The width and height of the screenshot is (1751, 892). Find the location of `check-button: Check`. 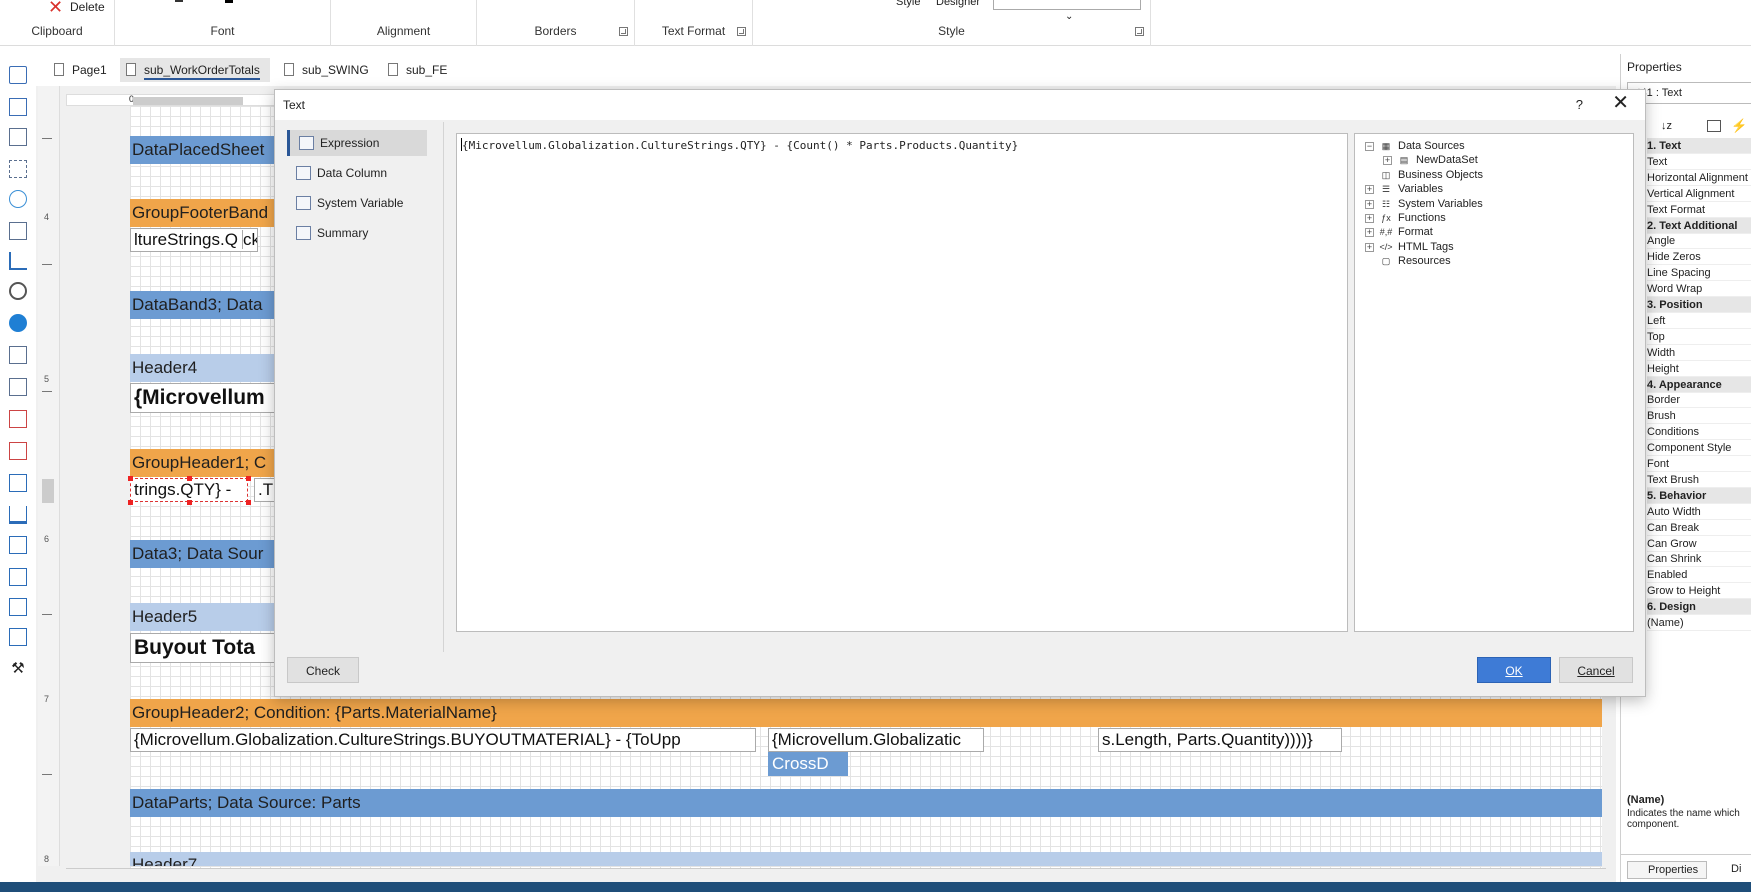

check-button: Check is located at coordinates (323, 670).